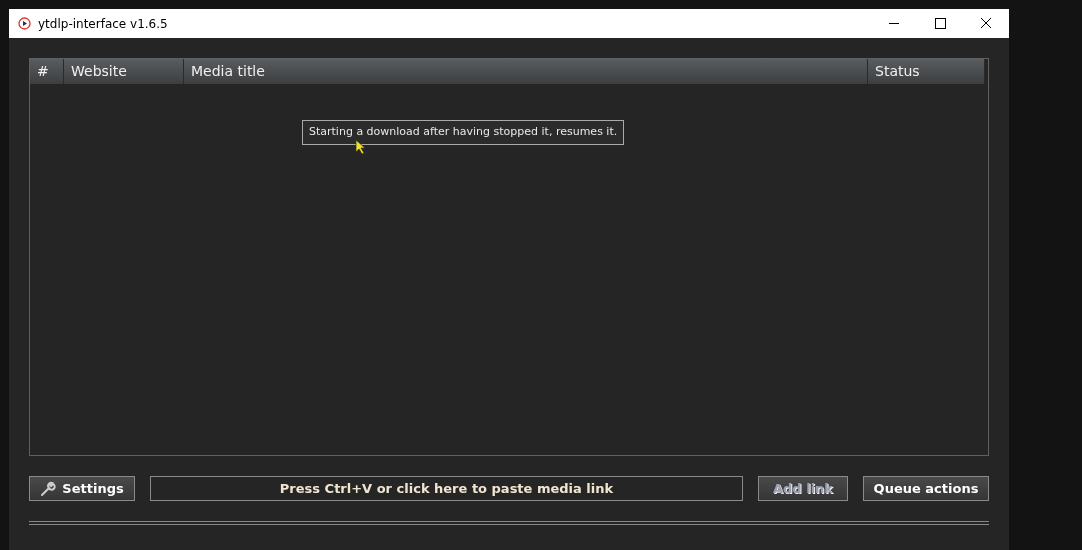 This screenshot has height=550, width=1082. Describe the element at coordinates (124, 71) in the screenshot. I see `column-header: Website` at that location.